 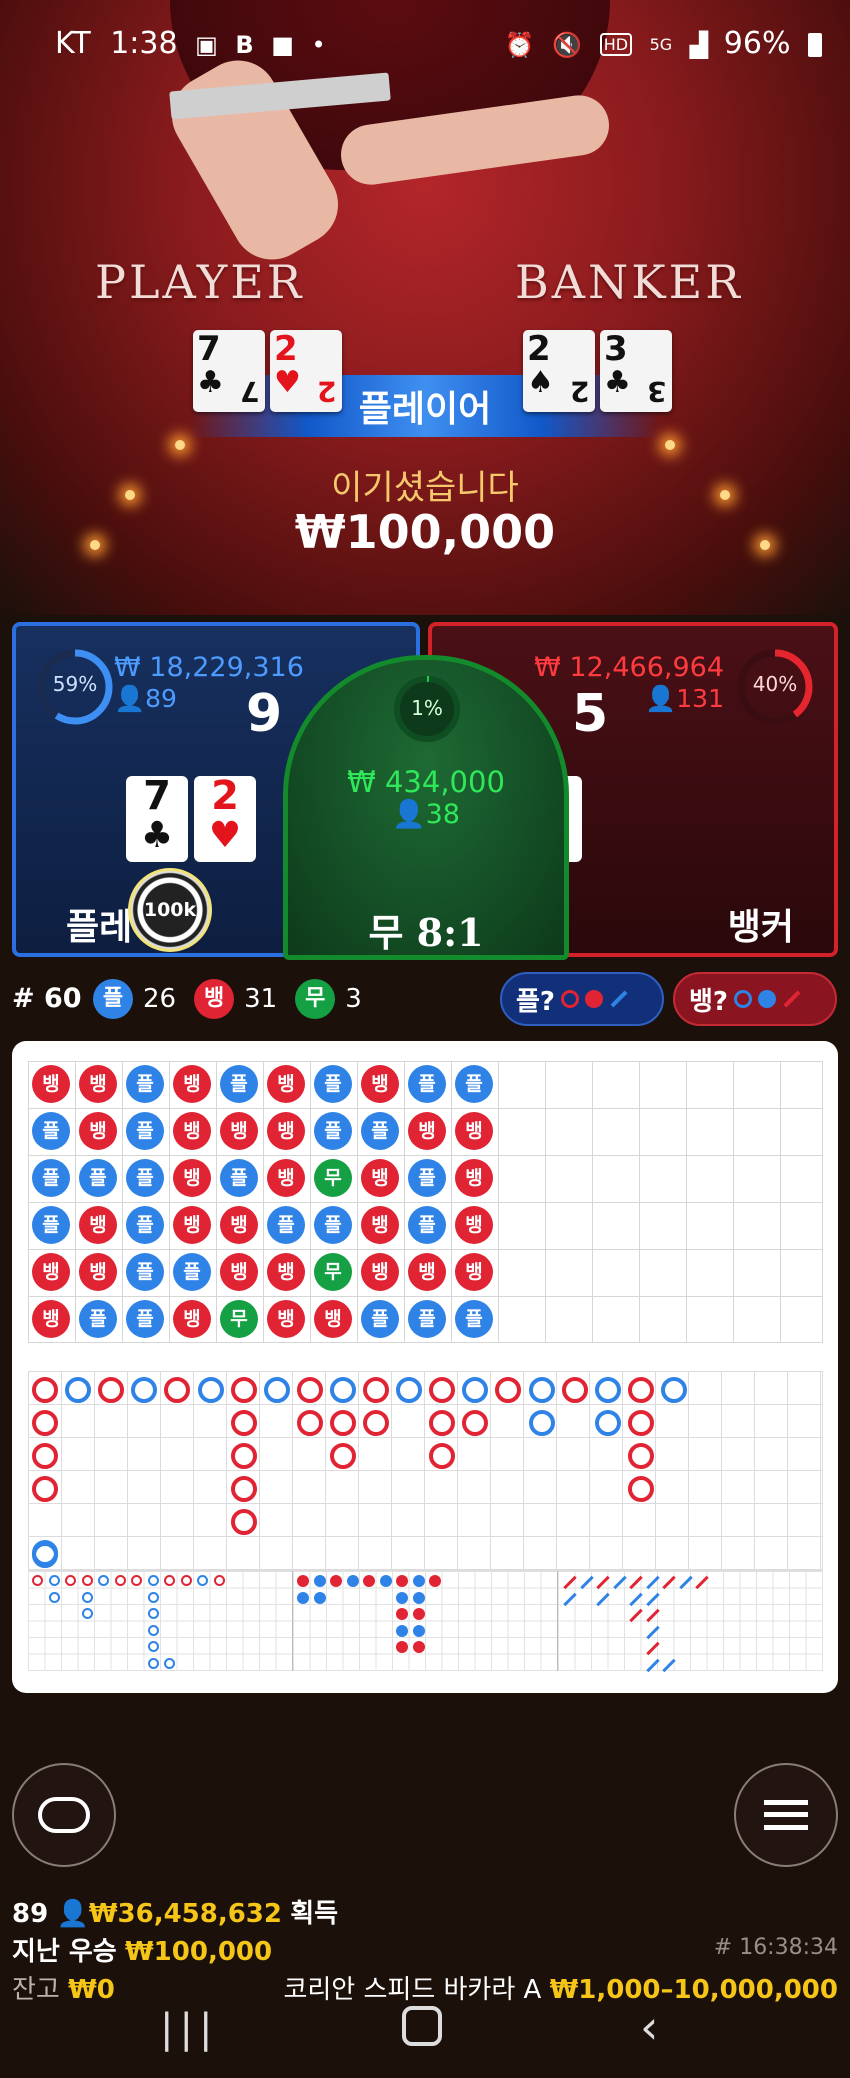 I want to click on banker-icon: 👤, so click(x=661, y=698).